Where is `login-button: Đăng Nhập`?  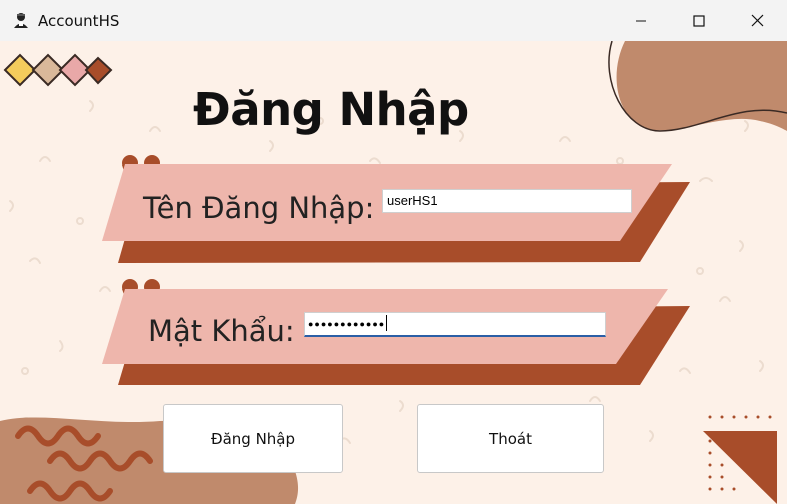
login-button: Đăng Nhập is located at coordinates (253, 438).